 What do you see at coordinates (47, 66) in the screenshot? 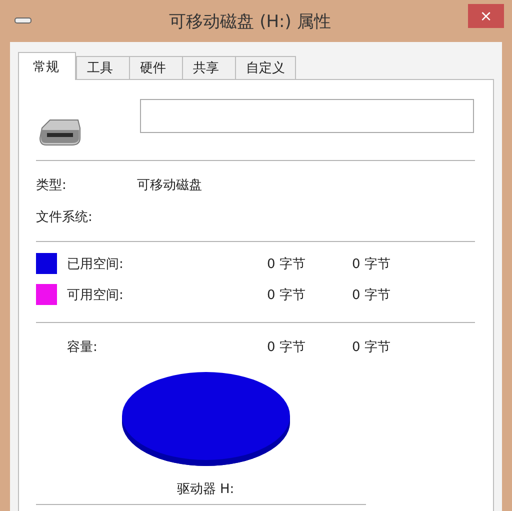
I see `tab: 常规` at bounding box center [47, 66].